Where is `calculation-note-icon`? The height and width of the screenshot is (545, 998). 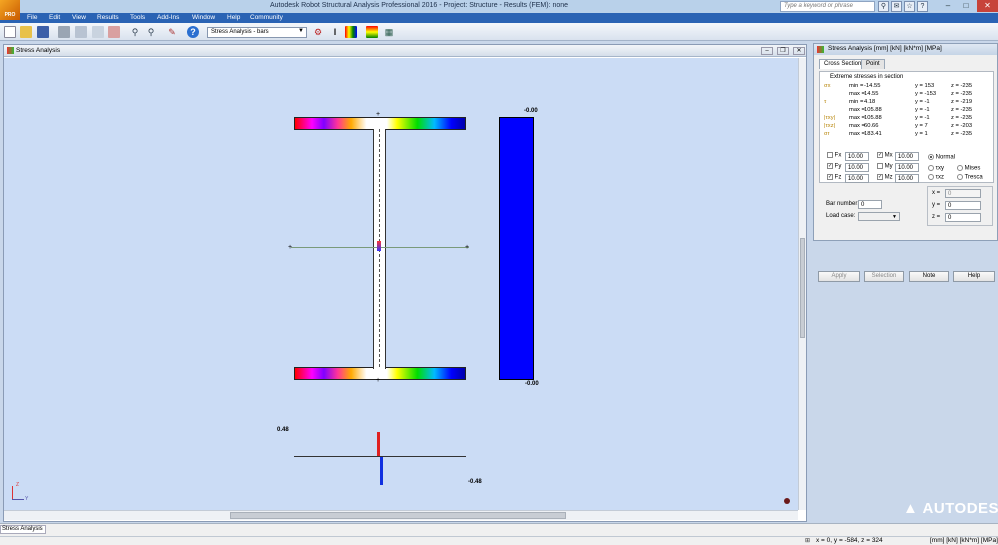 calculation-note-icon is located at coordinates (114, 32).